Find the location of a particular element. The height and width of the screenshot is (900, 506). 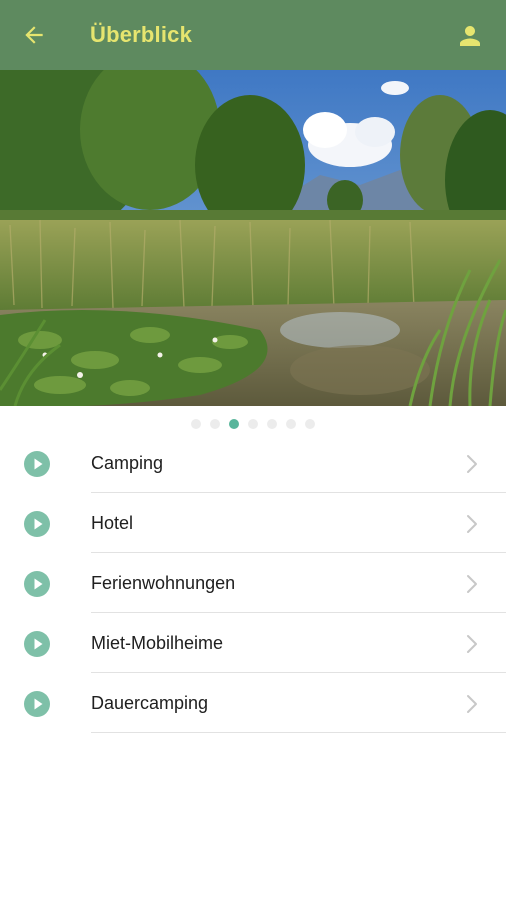

menu-item-label: Dauercamping is located at coordinates (150, 703).